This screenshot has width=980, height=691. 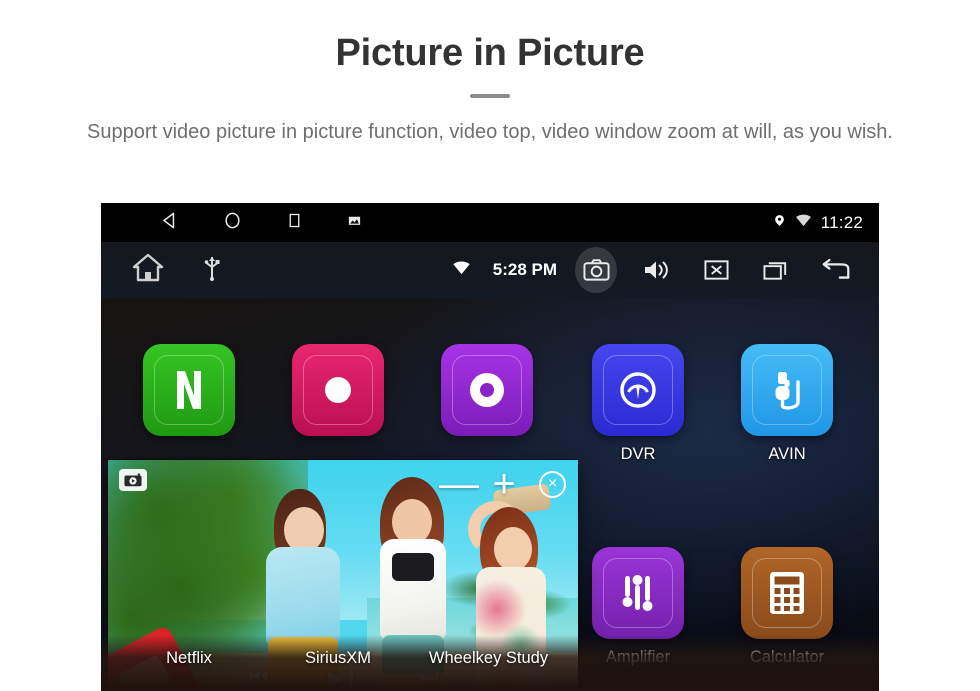 I want to click on recents-icon, so click(x=294, y=223).